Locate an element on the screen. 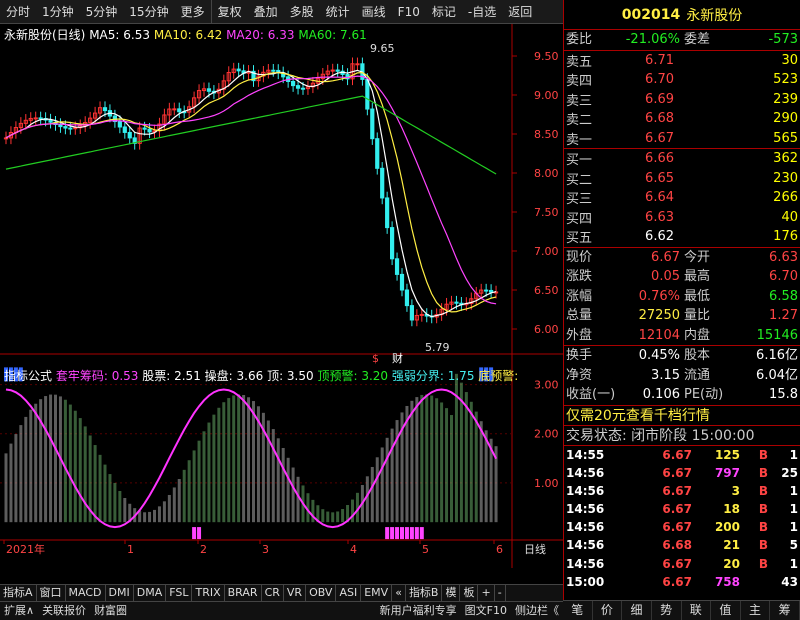  quote-tab-4: 联 is located at coordinates (697, 610).